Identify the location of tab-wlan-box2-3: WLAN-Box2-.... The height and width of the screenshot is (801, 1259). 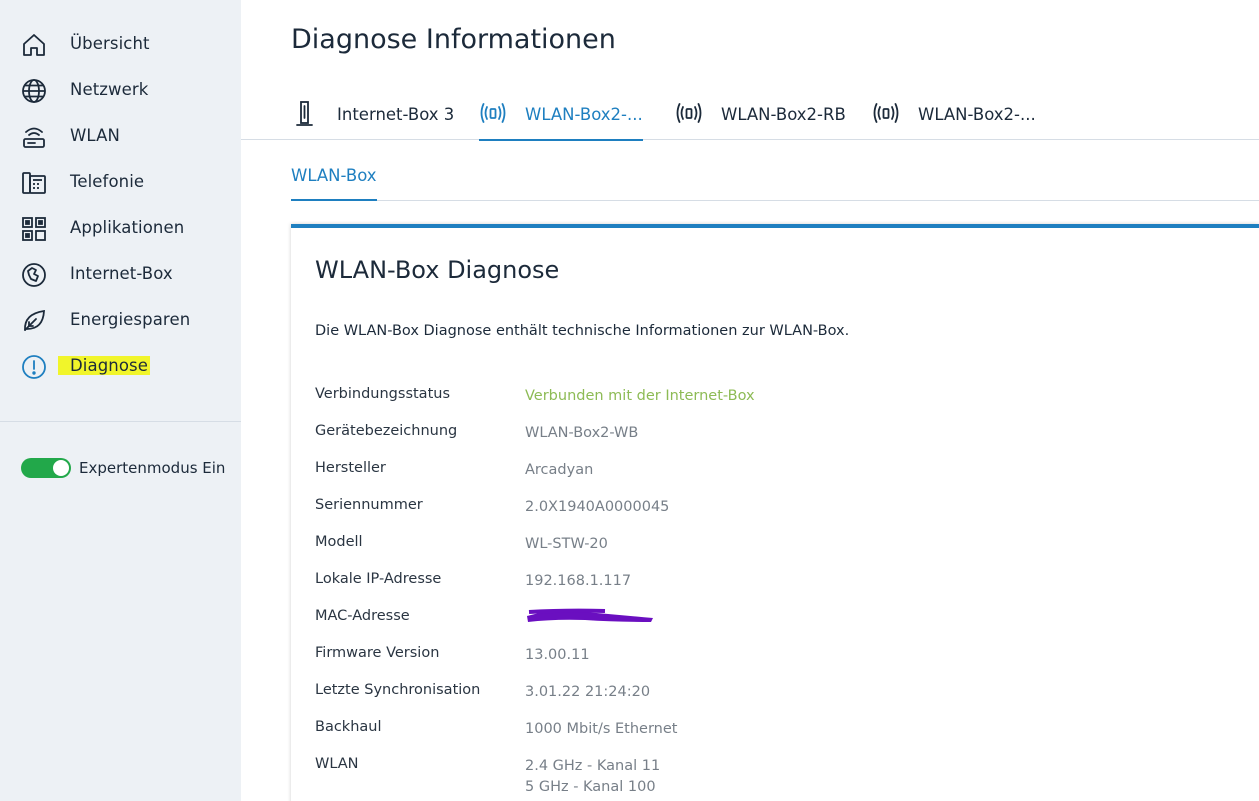
(954, 114).